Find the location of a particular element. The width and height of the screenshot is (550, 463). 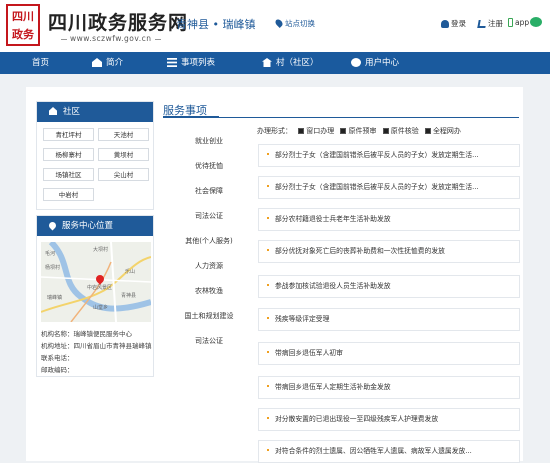

wechat-icon is located at coordinates (536, 22).